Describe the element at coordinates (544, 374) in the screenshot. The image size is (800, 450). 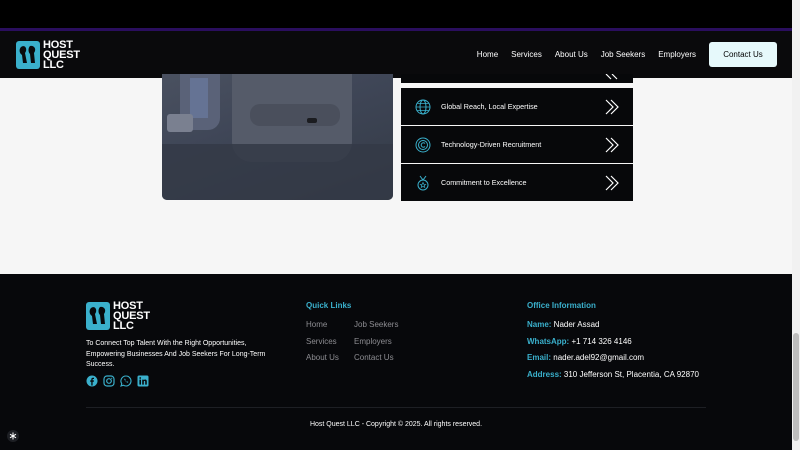
I see `office-address-key: Address:` at that location.